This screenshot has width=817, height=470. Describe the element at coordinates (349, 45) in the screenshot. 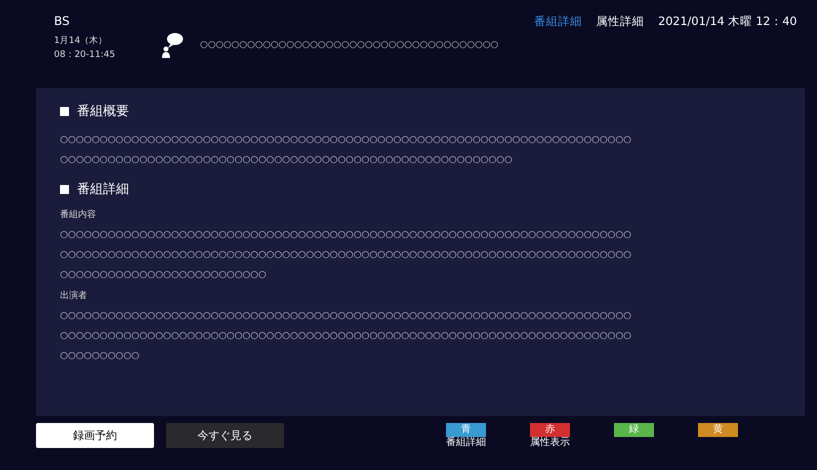

I see `program-title: ○○○○○○○○○○○○○○○○○○○○○○○○○○○○○○○○○○○○○○` at that location.